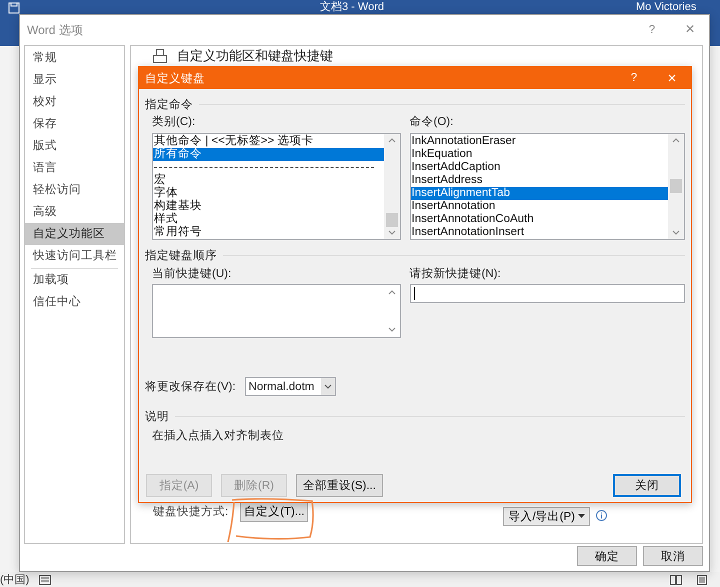 This screenshot has height=587, width=720. Describe the element at coordinates (157, 417) in the screenshot. I see `section-heading: 说明` at that location.